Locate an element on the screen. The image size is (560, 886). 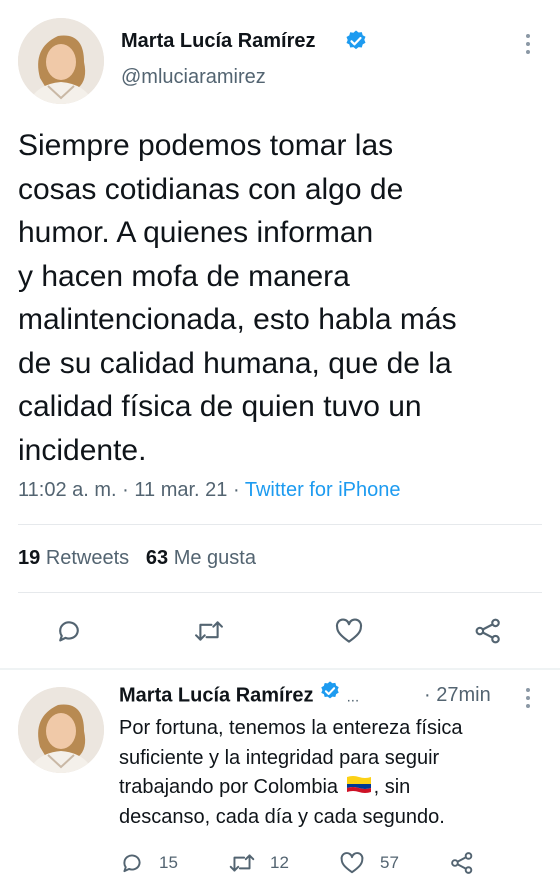
reply-author-name: Marta Lucía Ramírez is located at coordinates (216, 695).